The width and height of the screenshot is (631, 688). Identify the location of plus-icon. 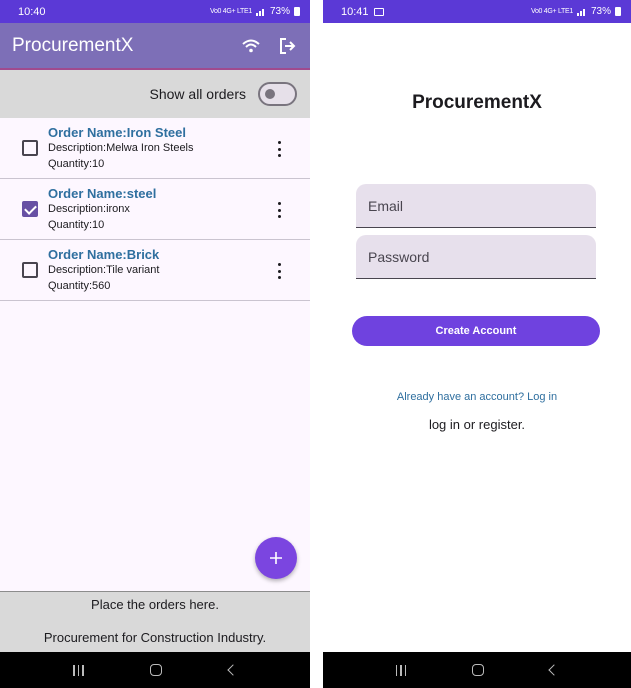
(276, 558).